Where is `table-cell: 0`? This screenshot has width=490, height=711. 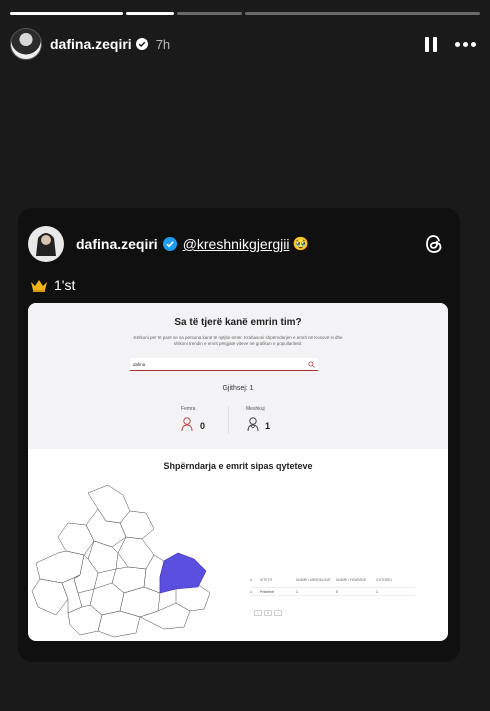
table-cell: 0 is located at coordinates (337, 591).